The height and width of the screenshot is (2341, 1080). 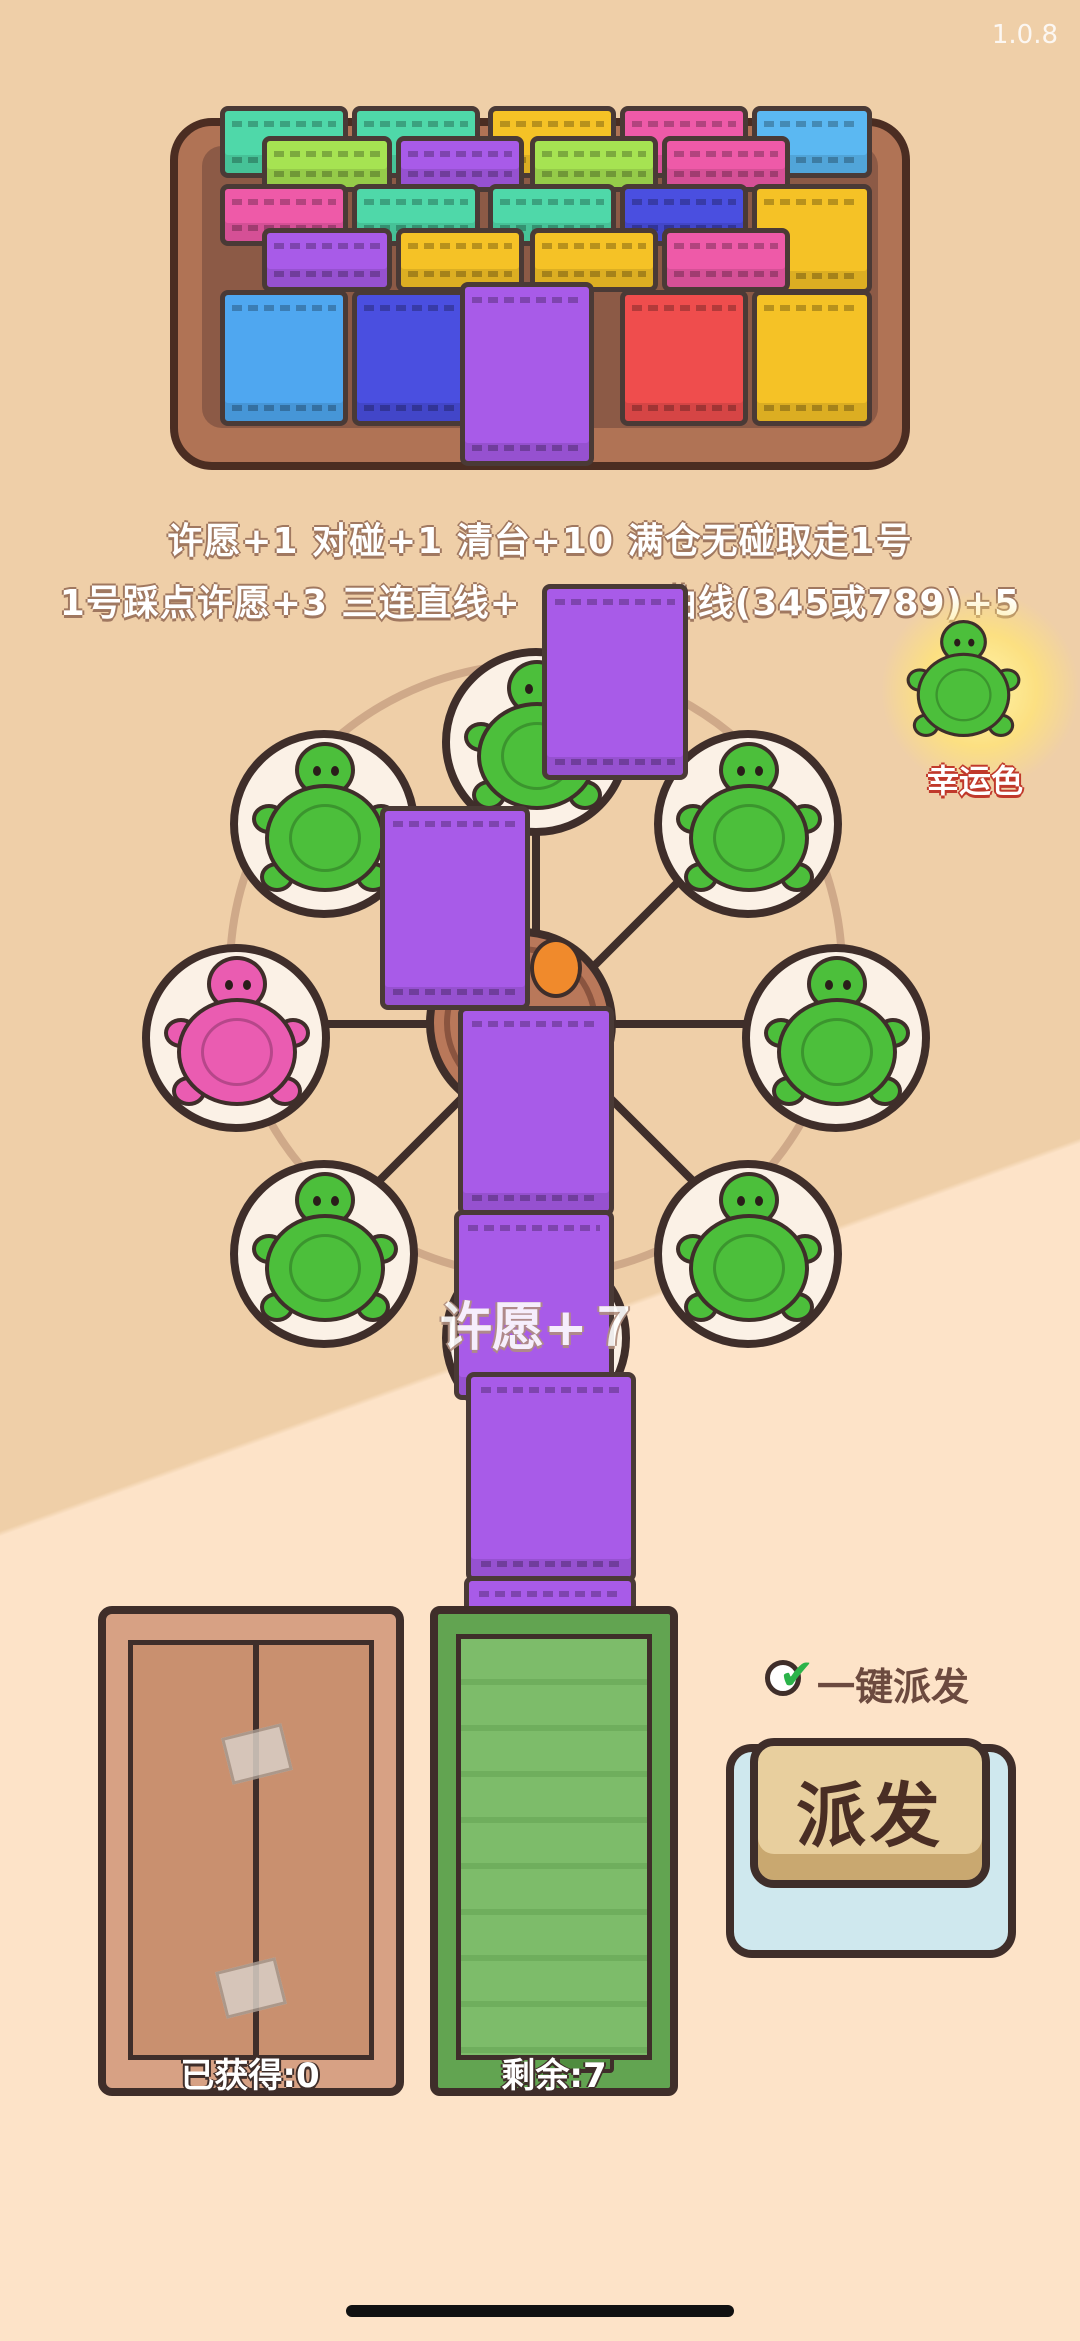 I want to click on remaining-box, so click(x=554, y=1851).